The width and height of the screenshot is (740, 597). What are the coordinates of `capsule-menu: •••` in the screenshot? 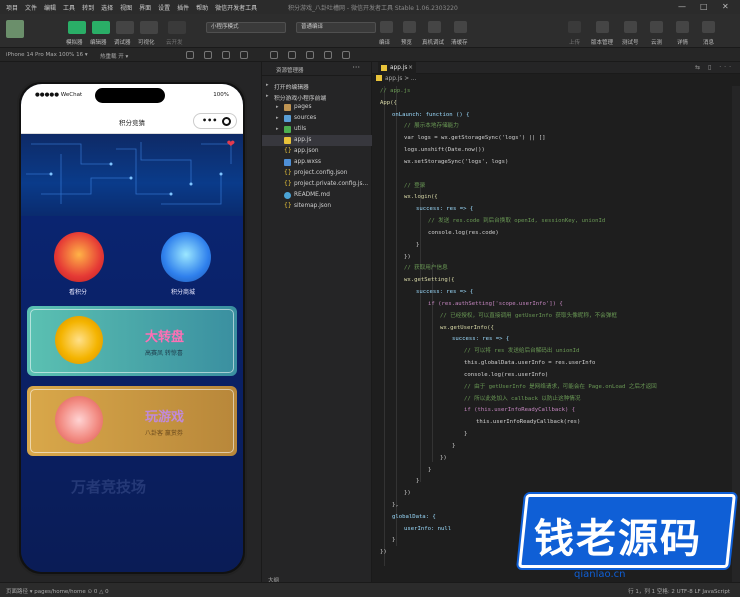 It's located at (215, 121).